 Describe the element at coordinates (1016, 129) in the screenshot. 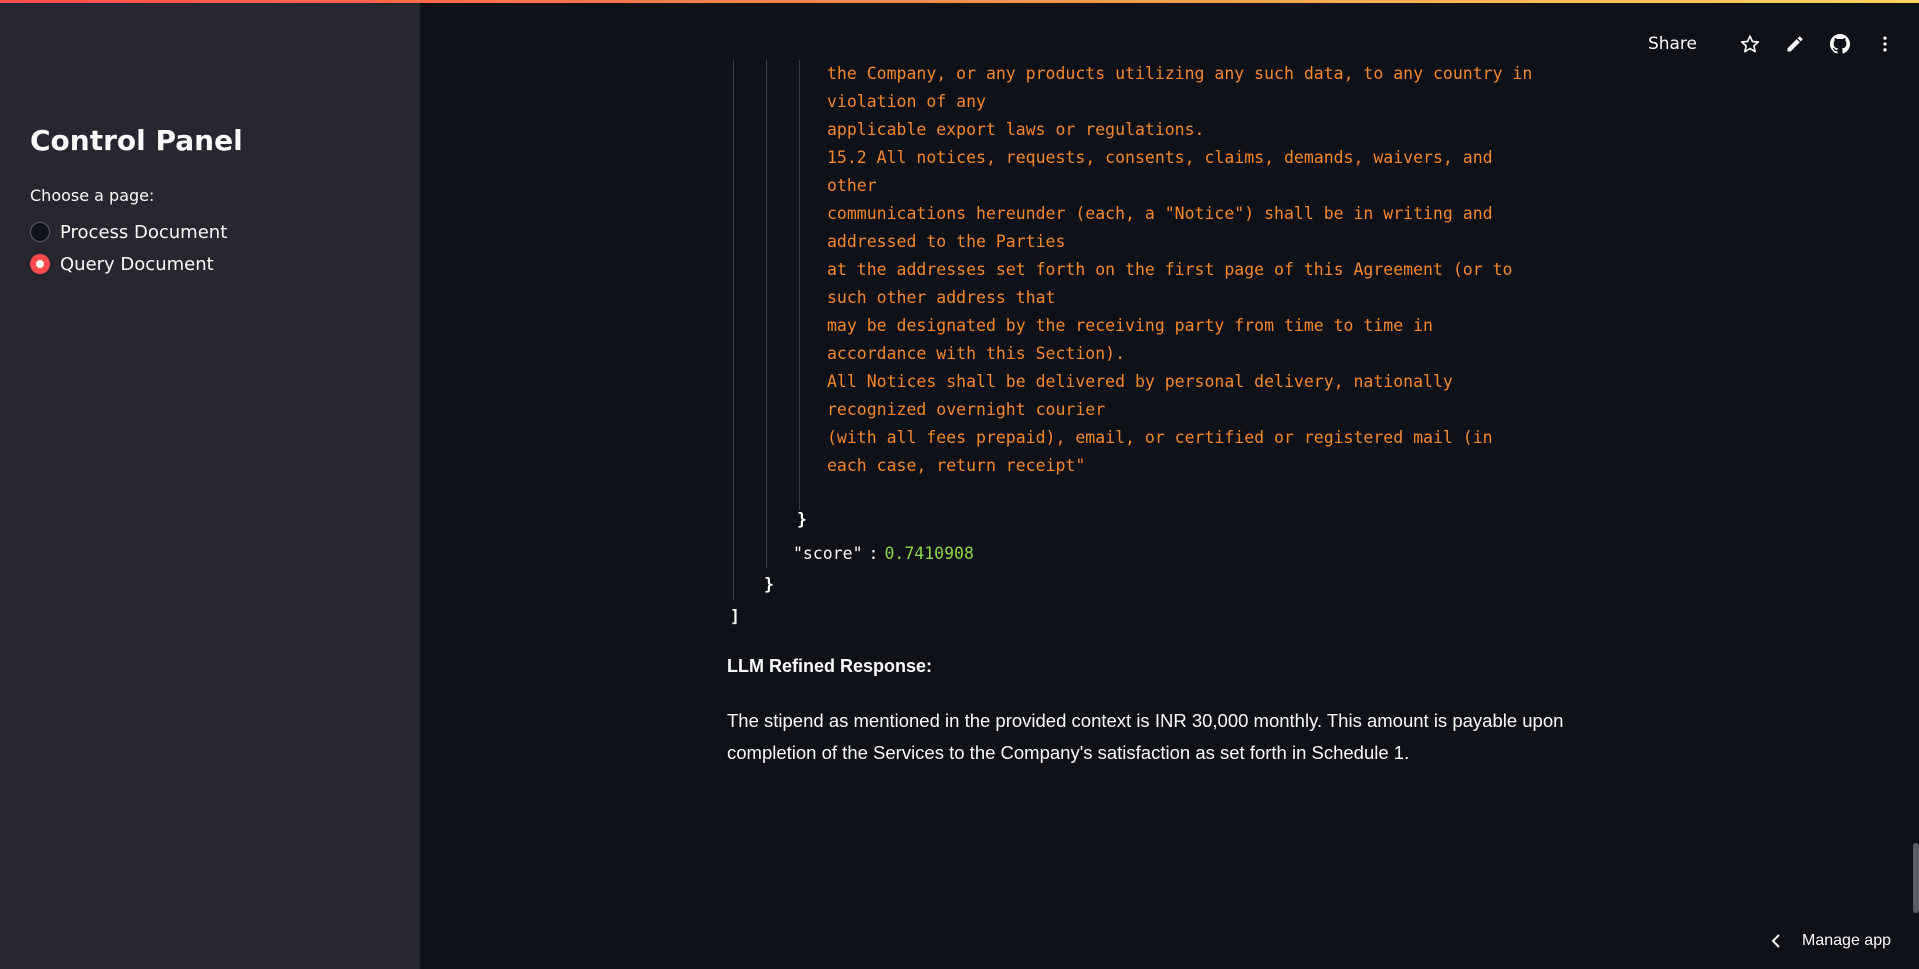

I see `json-content-line: applicable export laws or regulations.` at that location.